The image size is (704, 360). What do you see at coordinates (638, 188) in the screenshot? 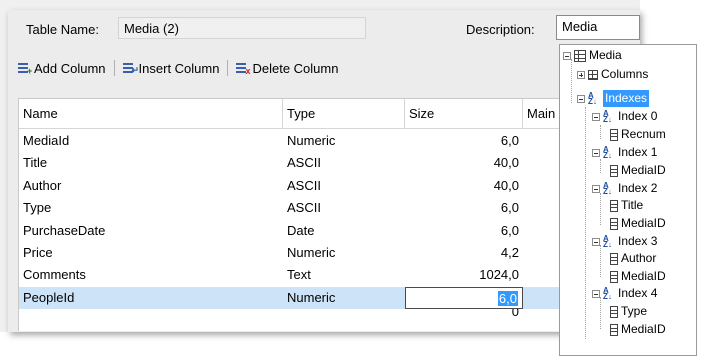
I see `tree-node-label: Index 2` at bounding box center [638, 188].